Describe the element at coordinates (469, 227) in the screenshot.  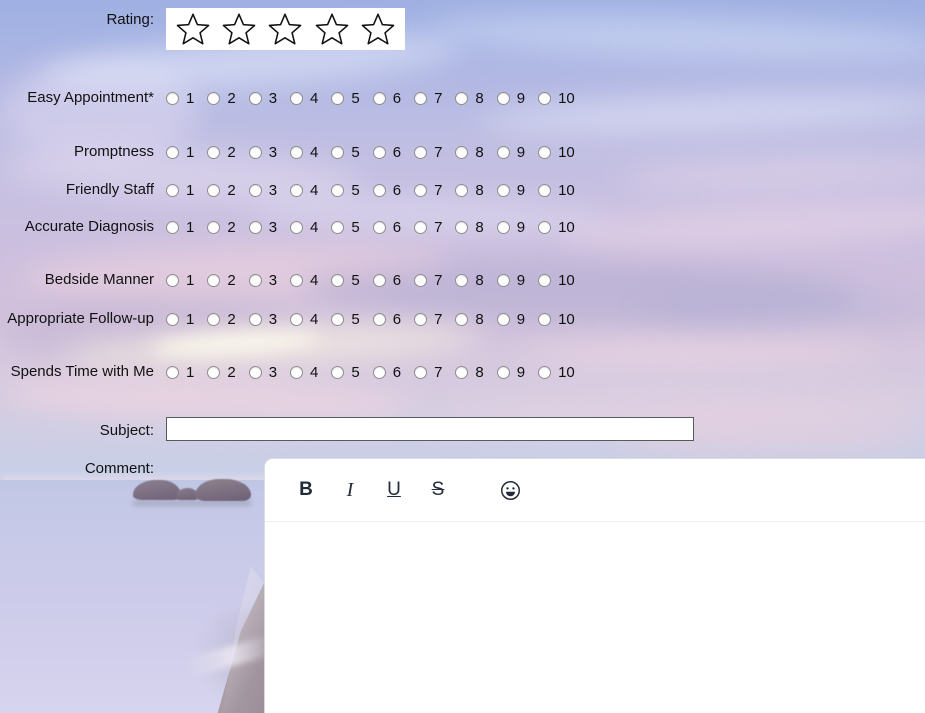
I see `radio-option-accurate-diagnosis-8: 8` at that location.